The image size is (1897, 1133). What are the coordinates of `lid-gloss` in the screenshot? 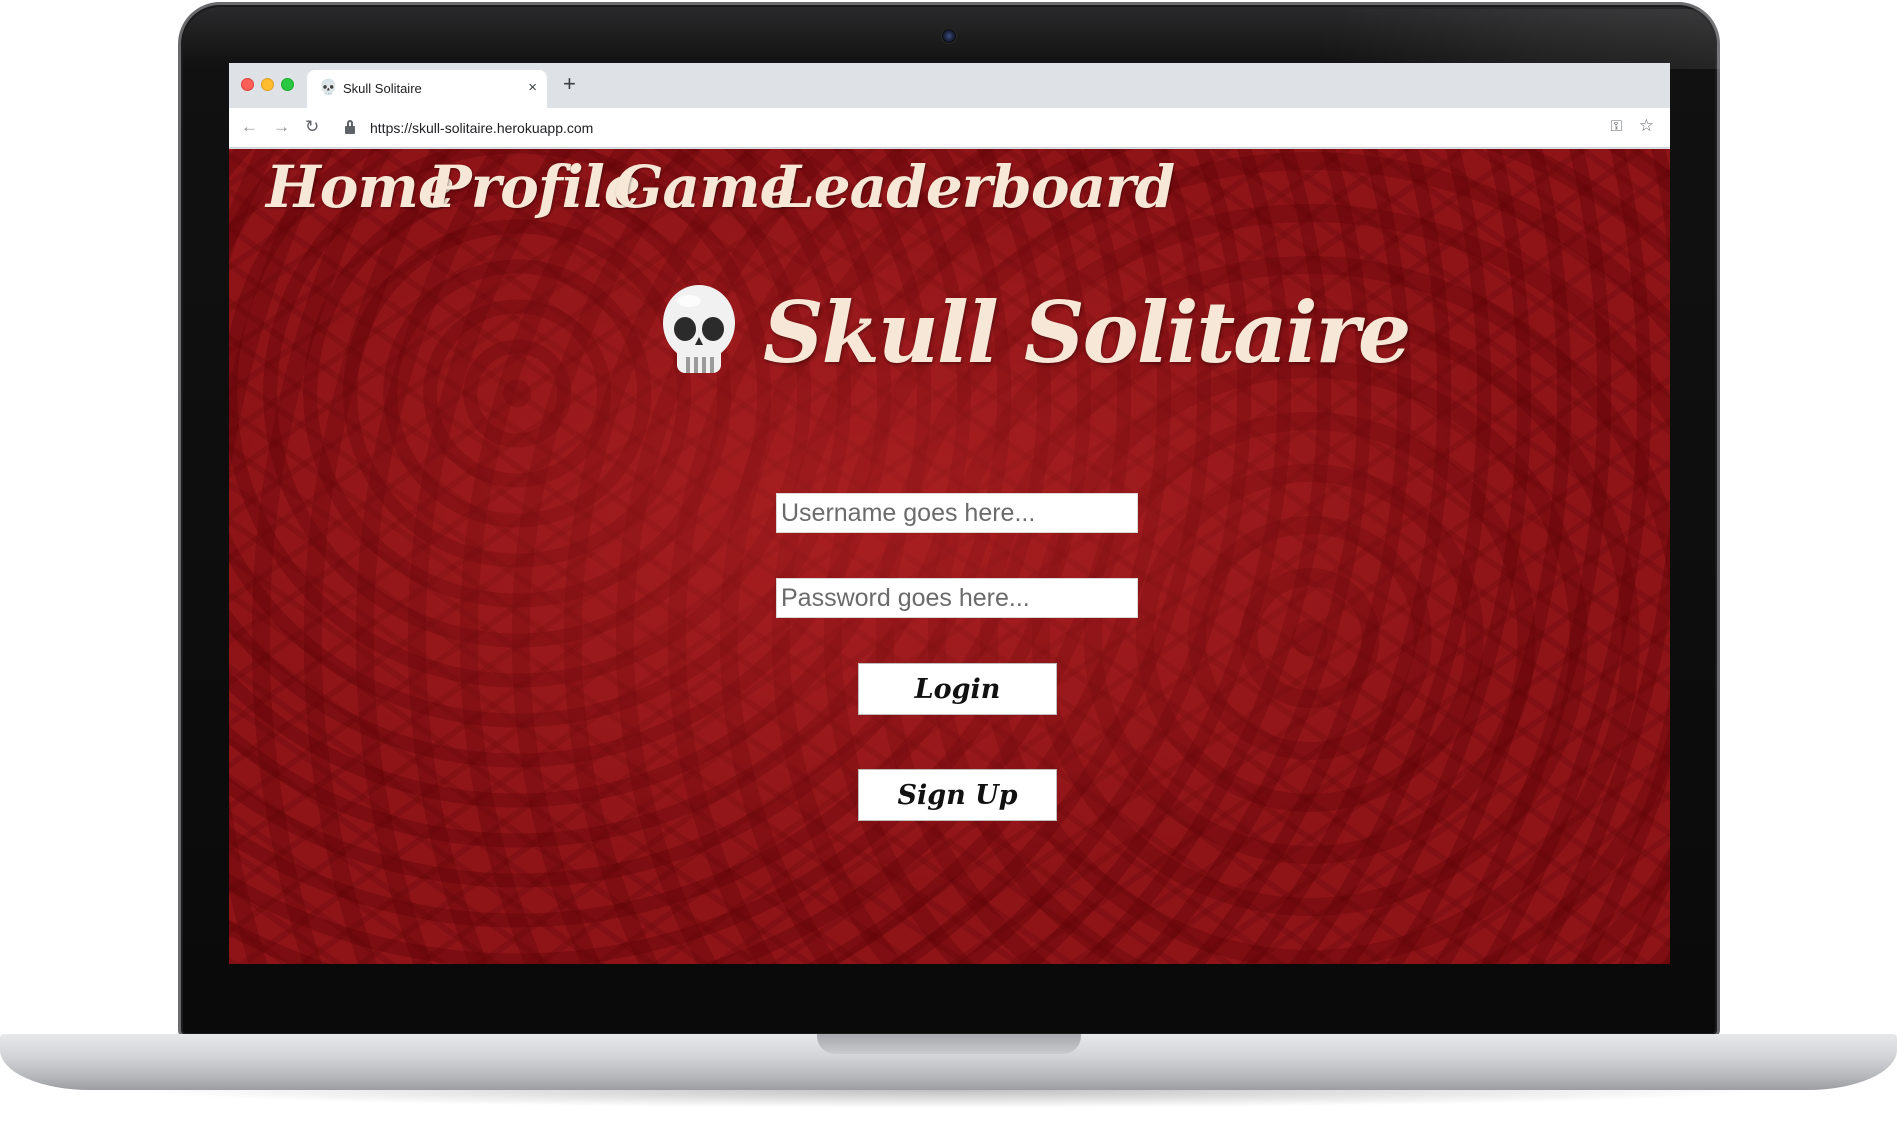 It's located at (1601, 39).